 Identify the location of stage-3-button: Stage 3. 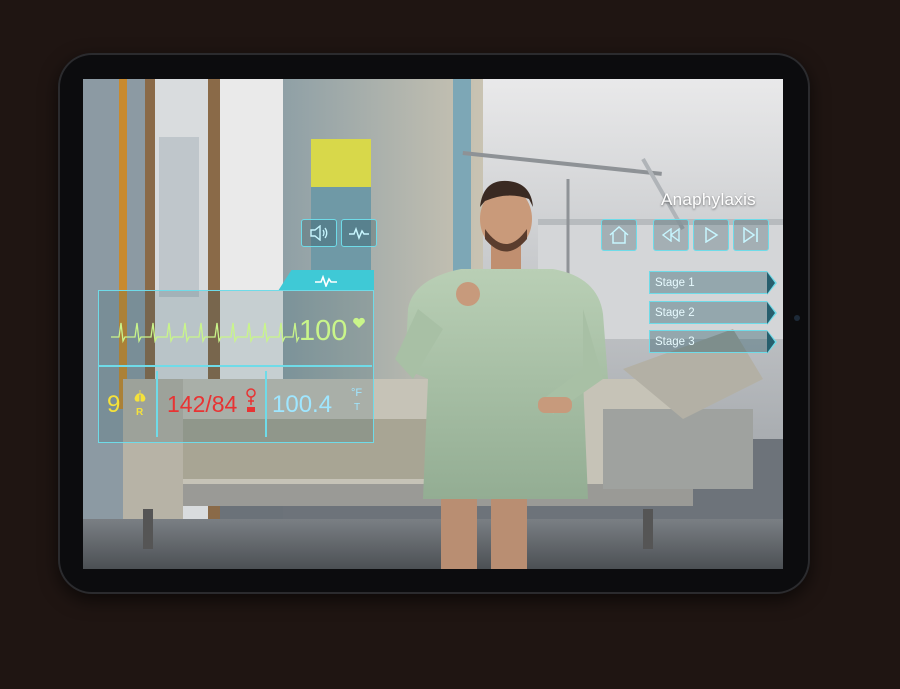
(713, 341).